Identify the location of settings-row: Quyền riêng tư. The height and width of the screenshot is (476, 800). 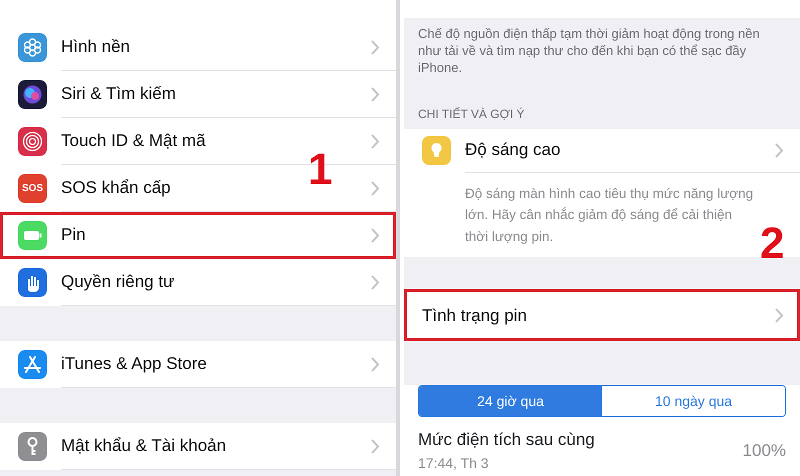
(198, 282).